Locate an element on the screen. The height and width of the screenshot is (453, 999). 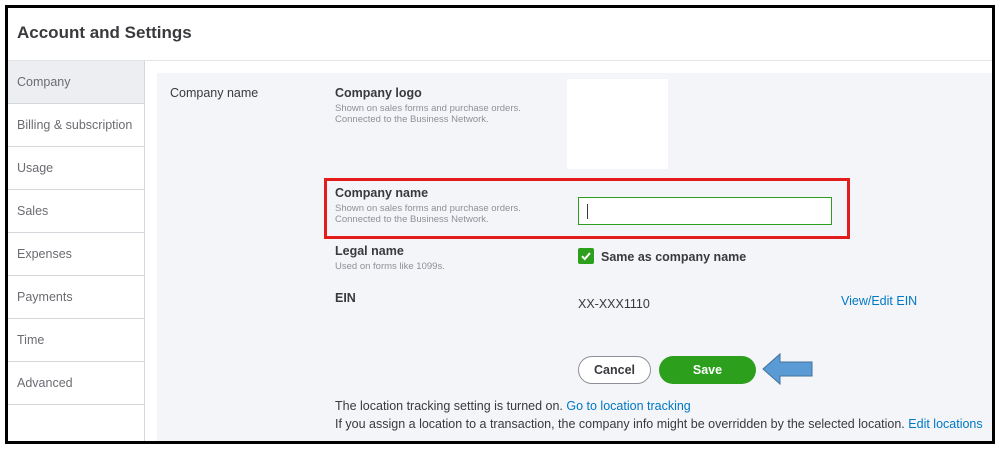
text-cursor is located at coordinates (587, 211).